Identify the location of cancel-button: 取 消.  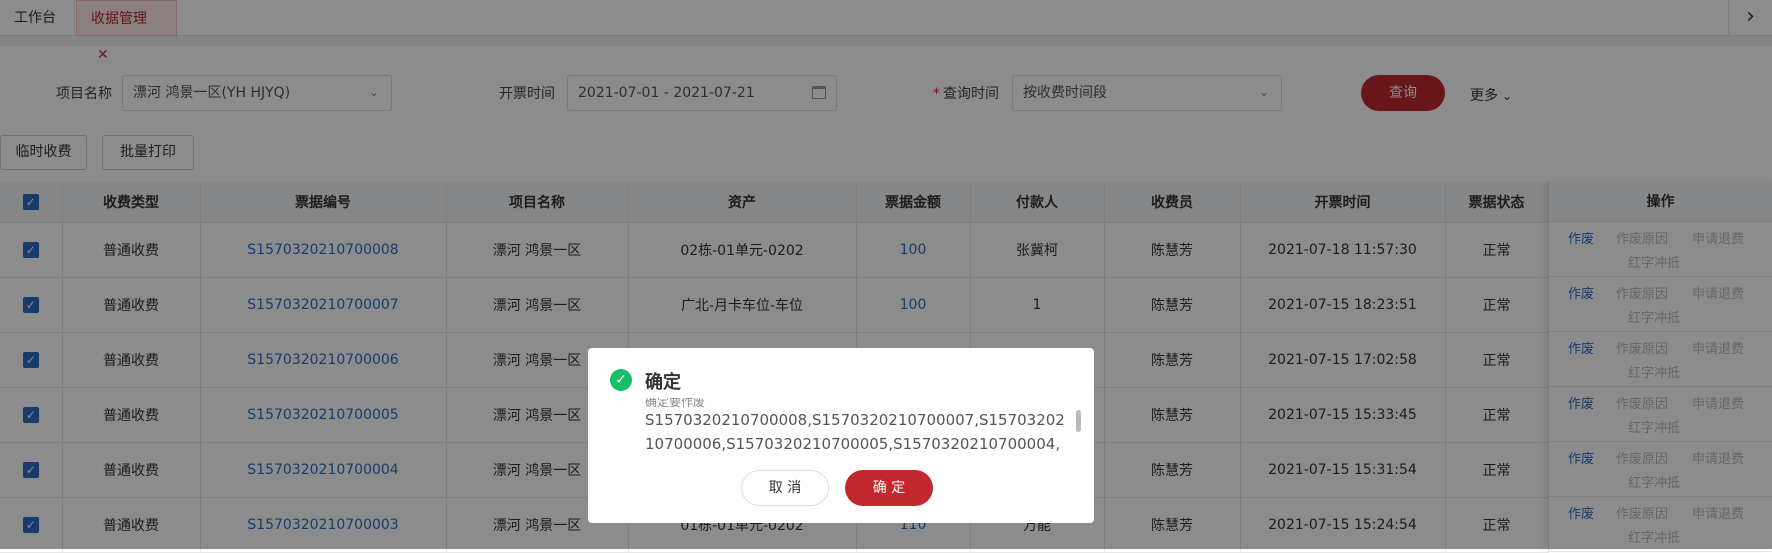
(785, 488).